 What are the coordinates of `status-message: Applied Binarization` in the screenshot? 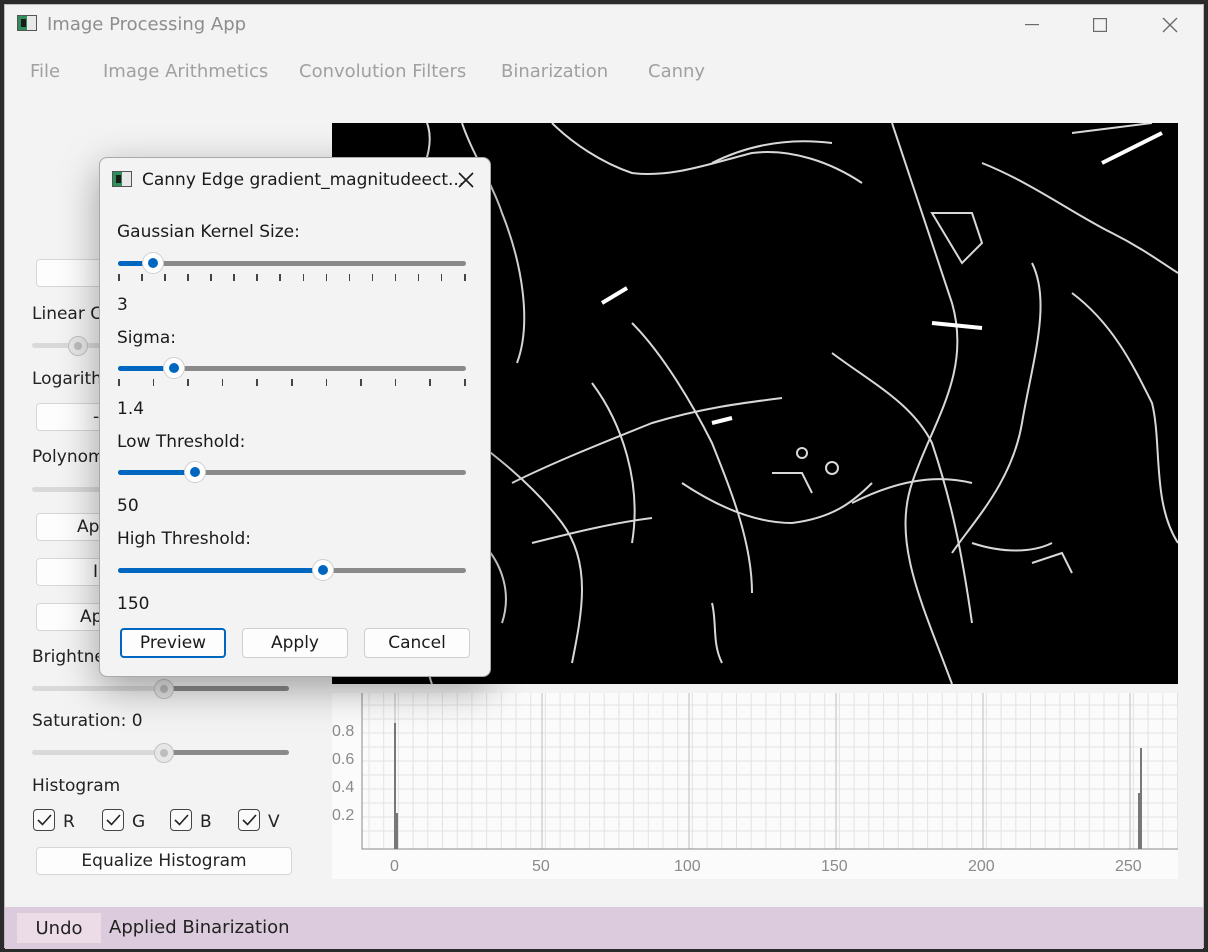 It's located at (199, 927).